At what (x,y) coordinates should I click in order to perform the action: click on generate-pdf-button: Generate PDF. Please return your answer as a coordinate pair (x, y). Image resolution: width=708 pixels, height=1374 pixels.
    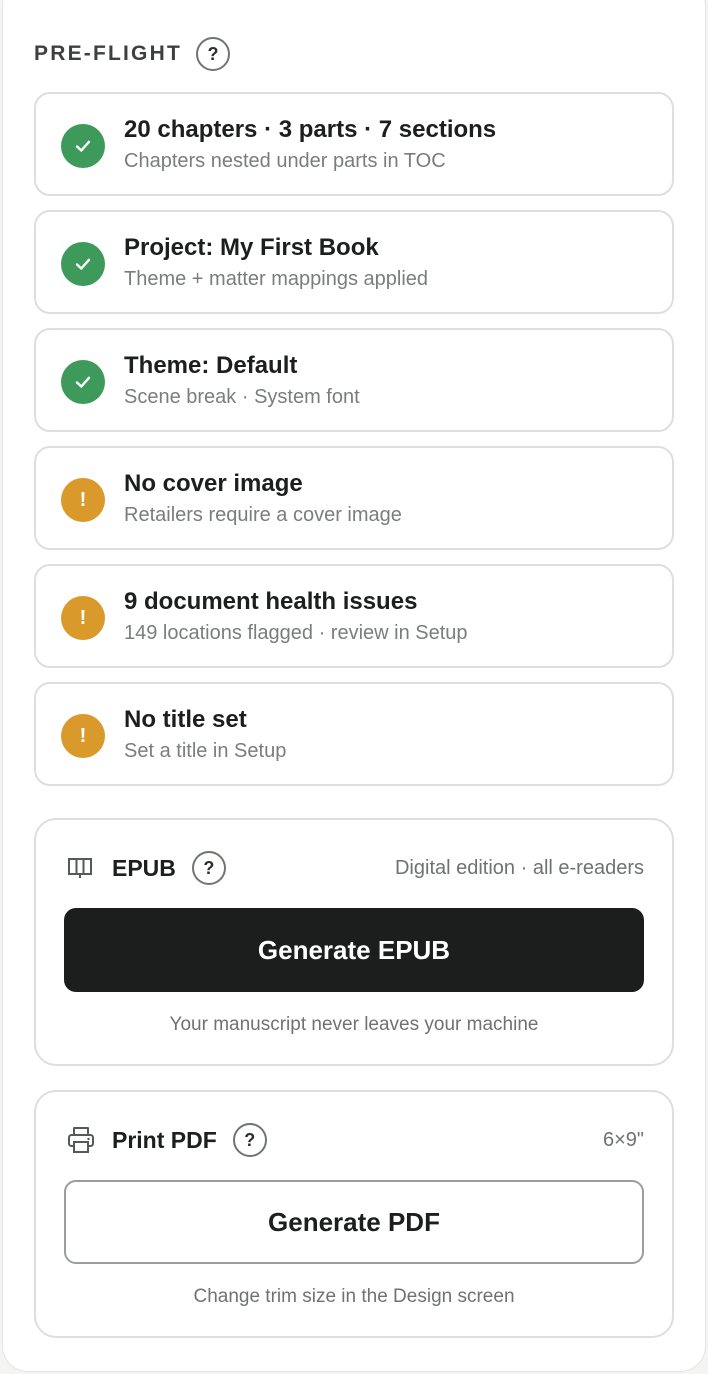
    Looking at the image, I should click on (354, 1222).